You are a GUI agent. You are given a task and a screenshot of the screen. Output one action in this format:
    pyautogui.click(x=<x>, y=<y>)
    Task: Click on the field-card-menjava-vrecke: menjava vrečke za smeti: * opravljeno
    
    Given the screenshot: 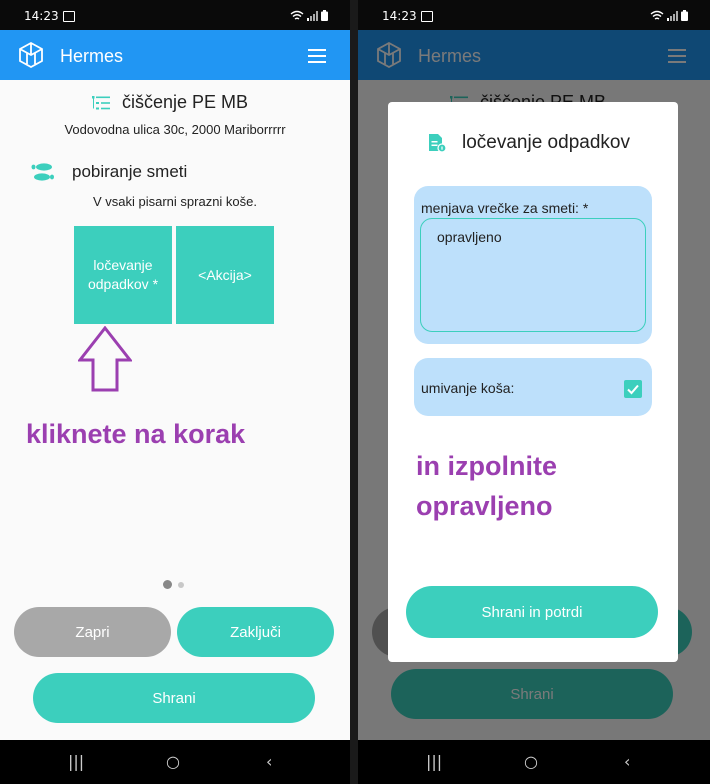 What is the action you would take?
    pyautogui.click(x=533, y=265)
    